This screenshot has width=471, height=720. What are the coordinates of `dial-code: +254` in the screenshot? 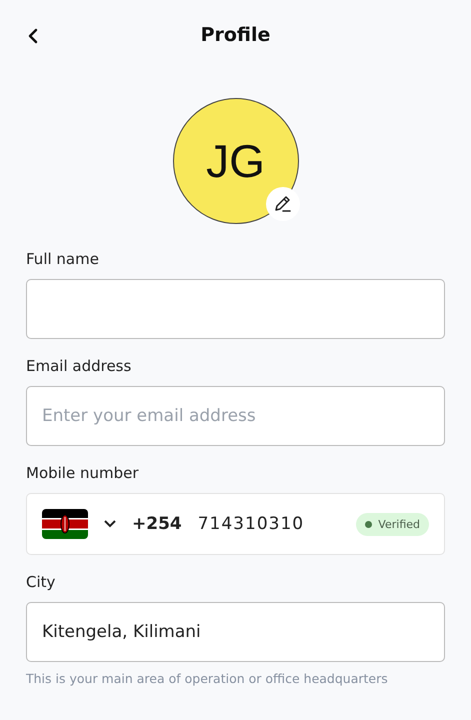 It's located at (157, 524).